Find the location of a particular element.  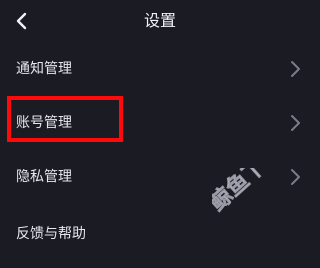

menu-item-label: 通知管理 is located at coordinates (44, 69).